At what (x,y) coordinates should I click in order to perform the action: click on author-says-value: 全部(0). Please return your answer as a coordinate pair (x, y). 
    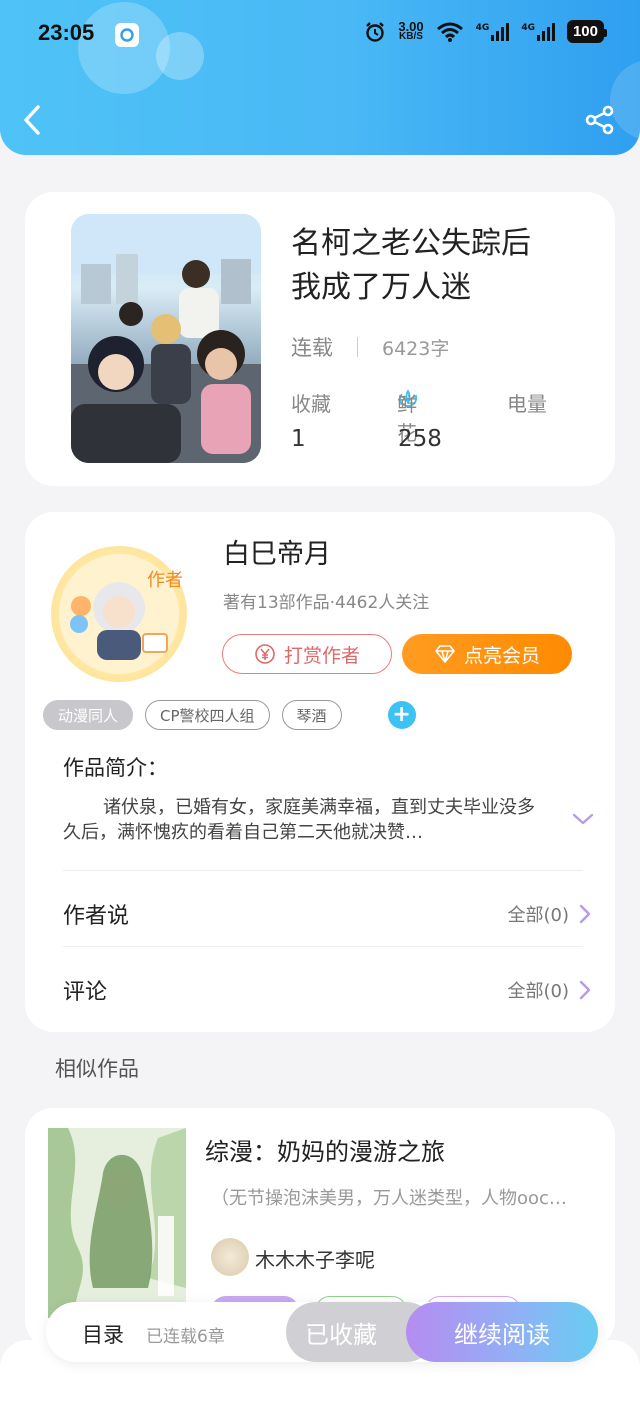
    Looking at the image, I should click on (550, 914).